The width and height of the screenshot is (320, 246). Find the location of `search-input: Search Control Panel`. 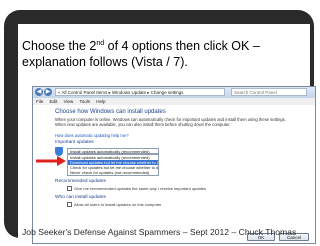

search-input: Search Control Panel is located at coordinates (269, 92).